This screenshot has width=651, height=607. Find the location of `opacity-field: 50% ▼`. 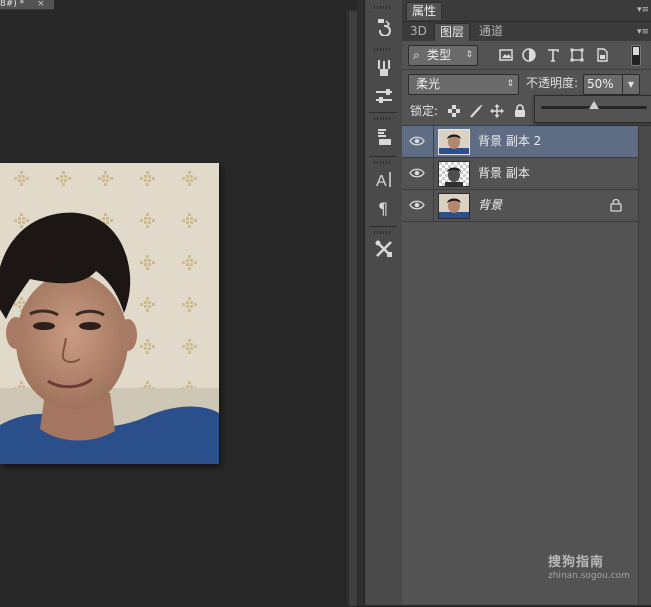

opacity-field: 50% ▼ is located at coordinates (611, 84).